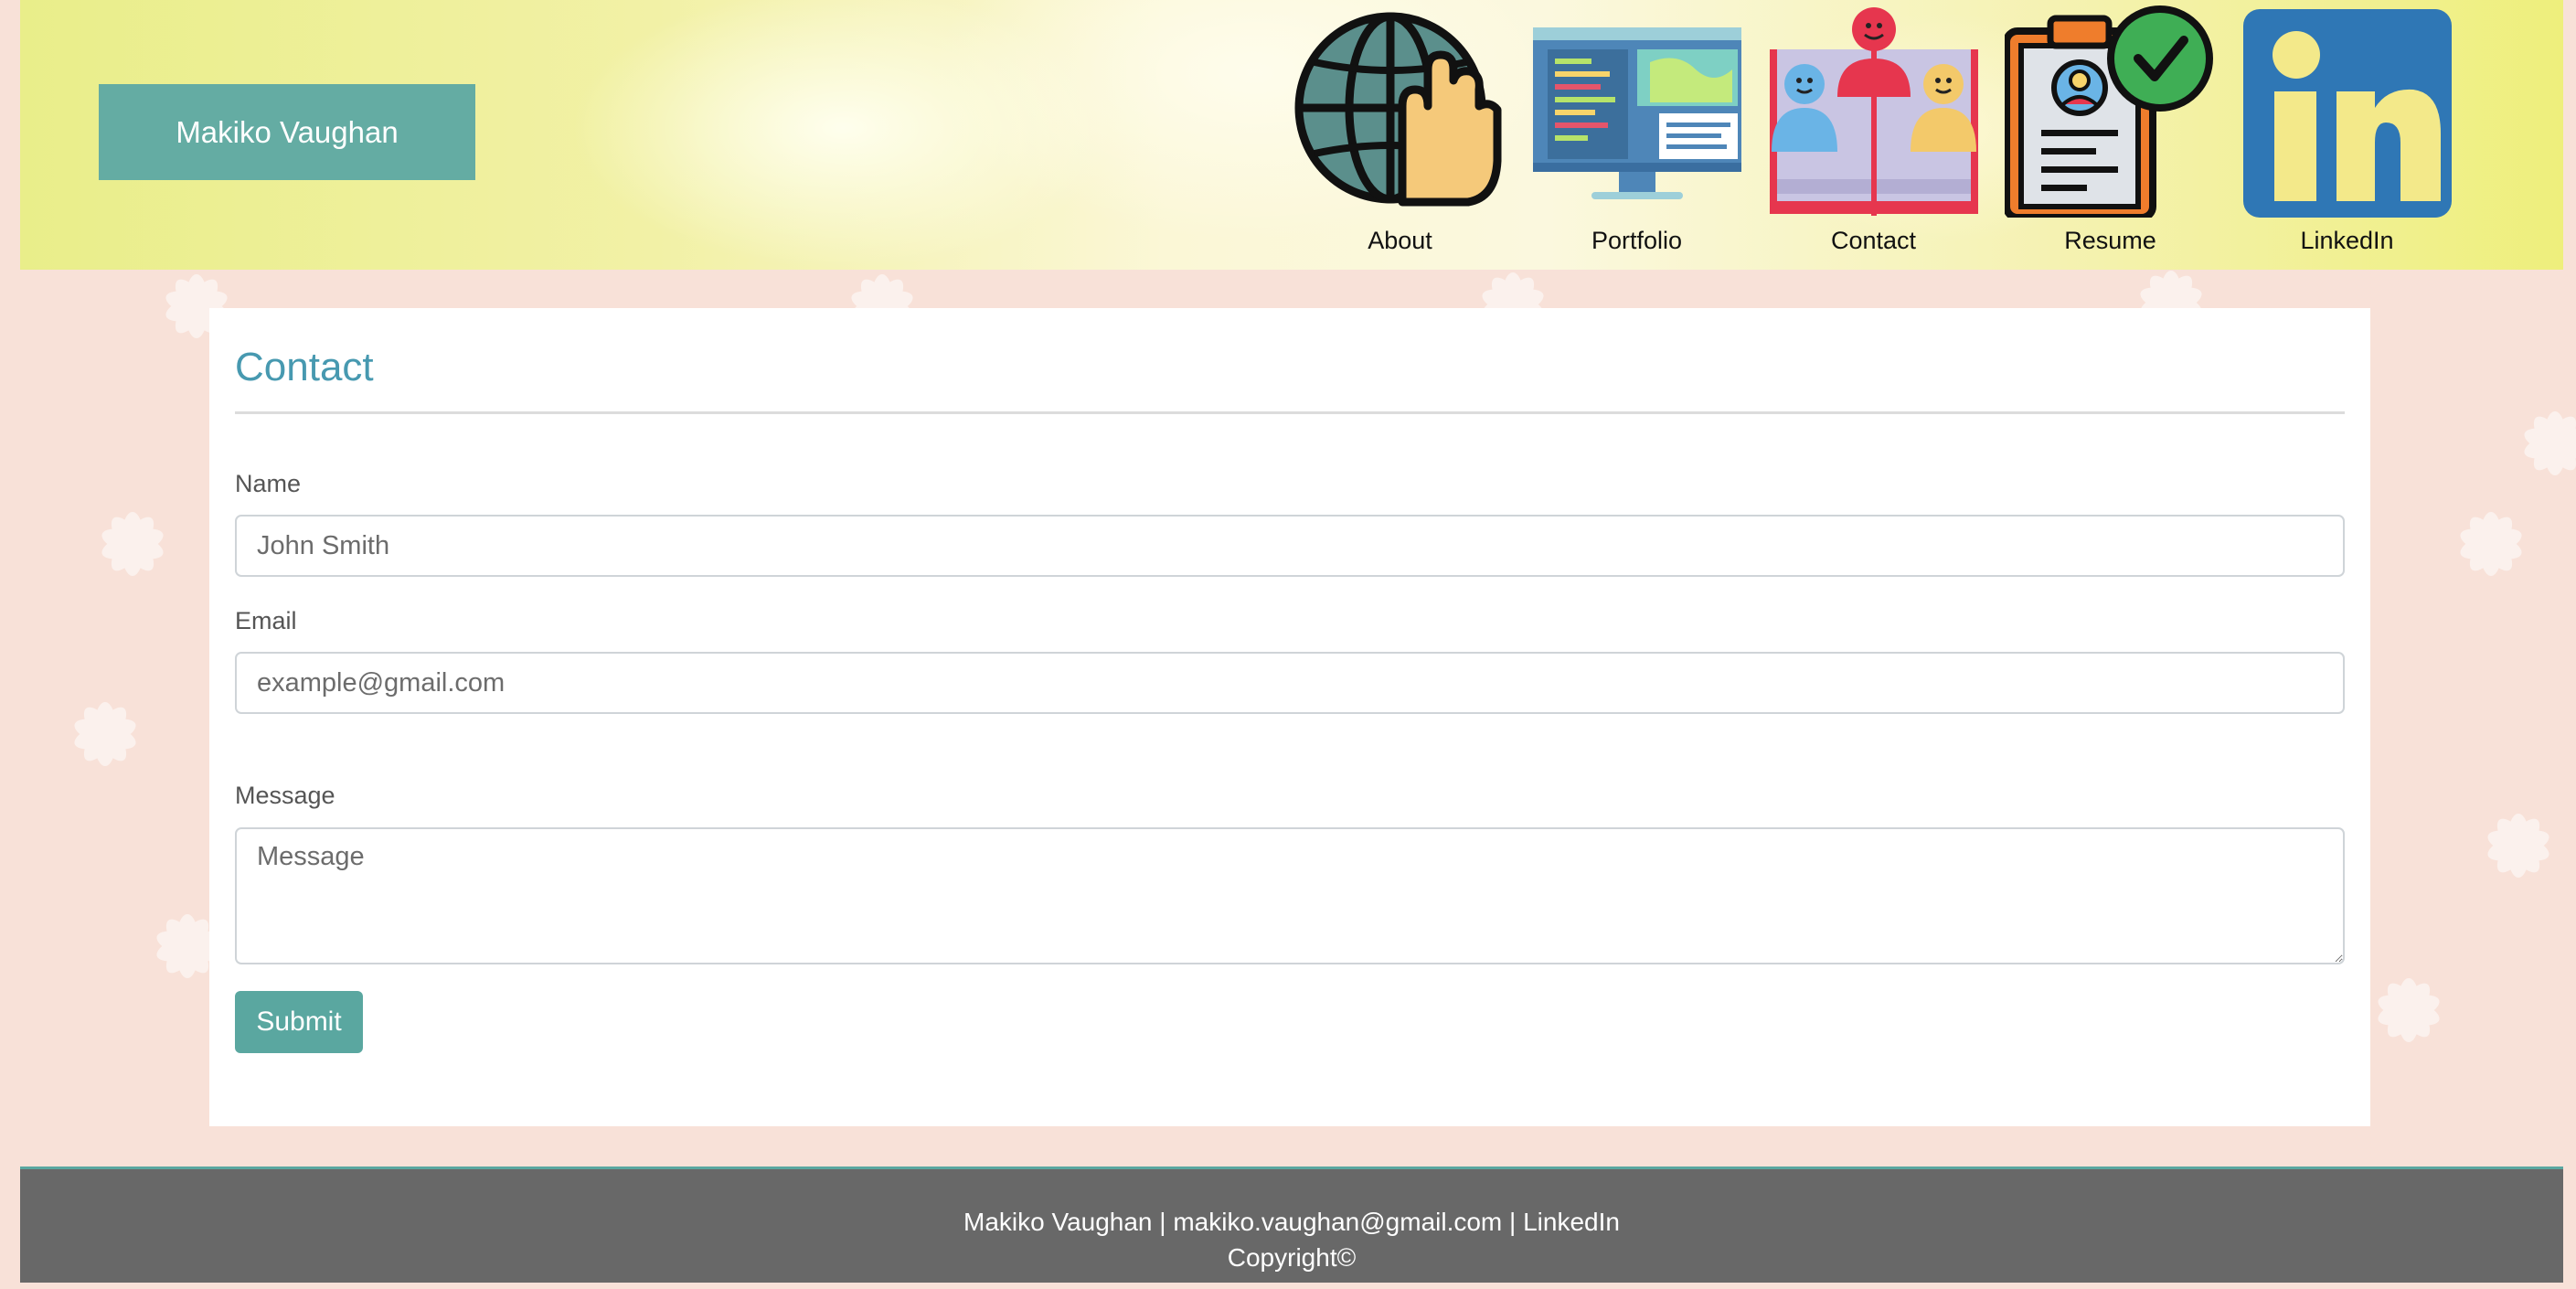 Image resolution: width=2576 pixels, height=1289 pixels. I want to click on footer-linkedin-link: LinkedIn, so click(1572, 1222).